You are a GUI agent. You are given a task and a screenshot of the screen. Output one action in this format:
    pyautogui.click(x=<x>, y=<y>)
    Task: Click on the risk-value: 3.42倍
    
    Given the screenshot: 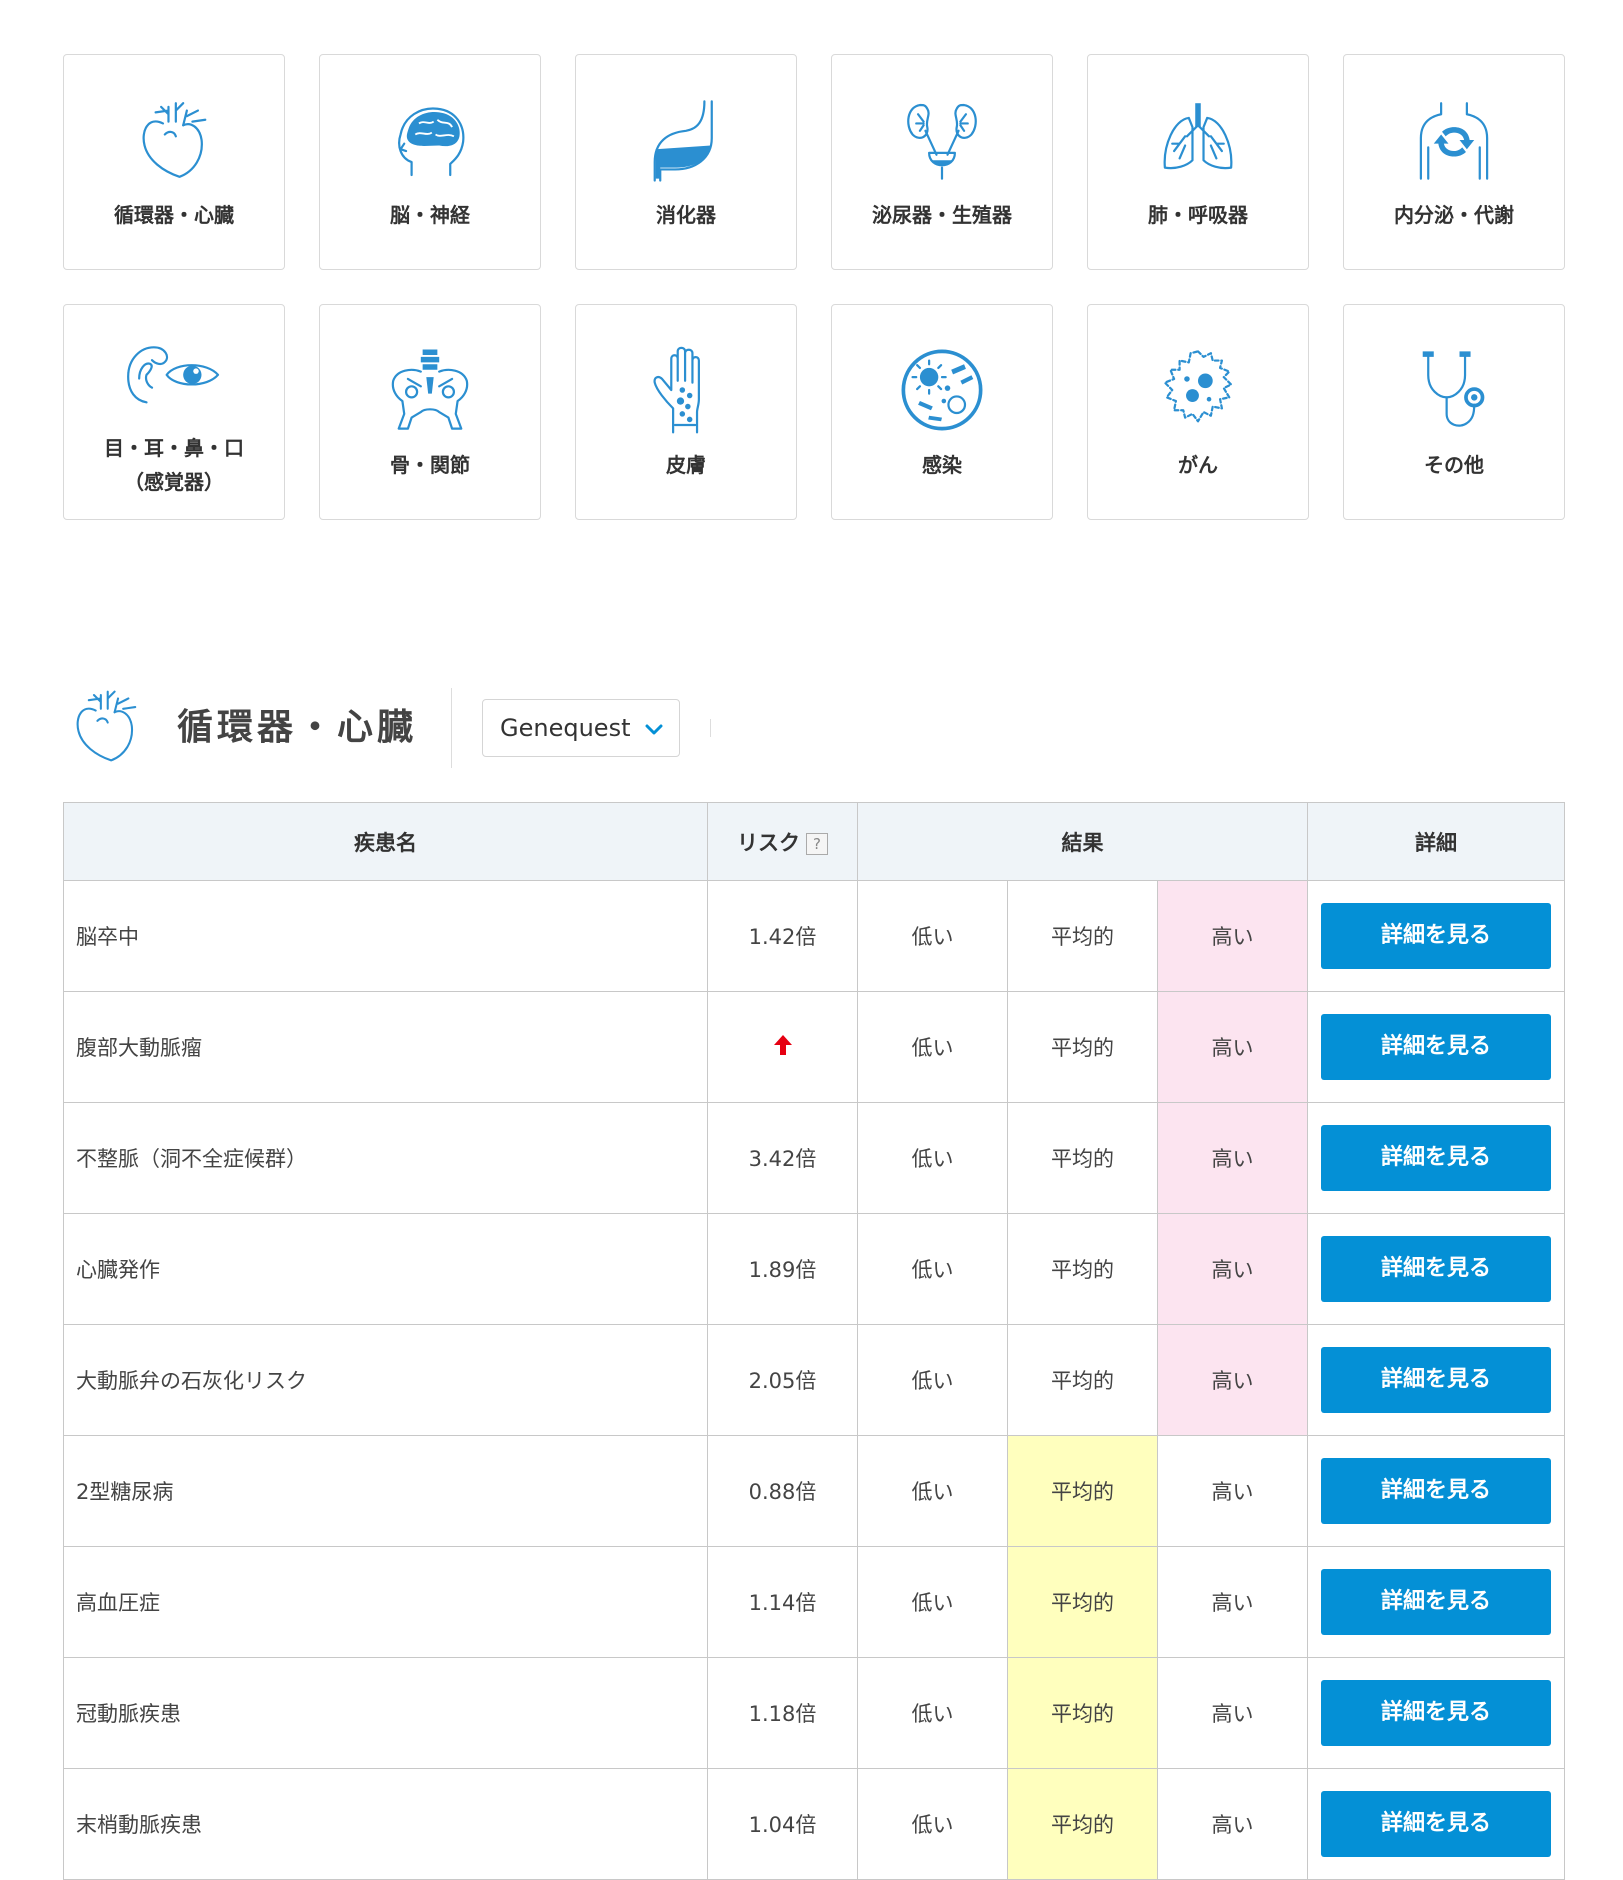 What is the action you would take?
    pyautogui.click(x=782, y=1158)
    